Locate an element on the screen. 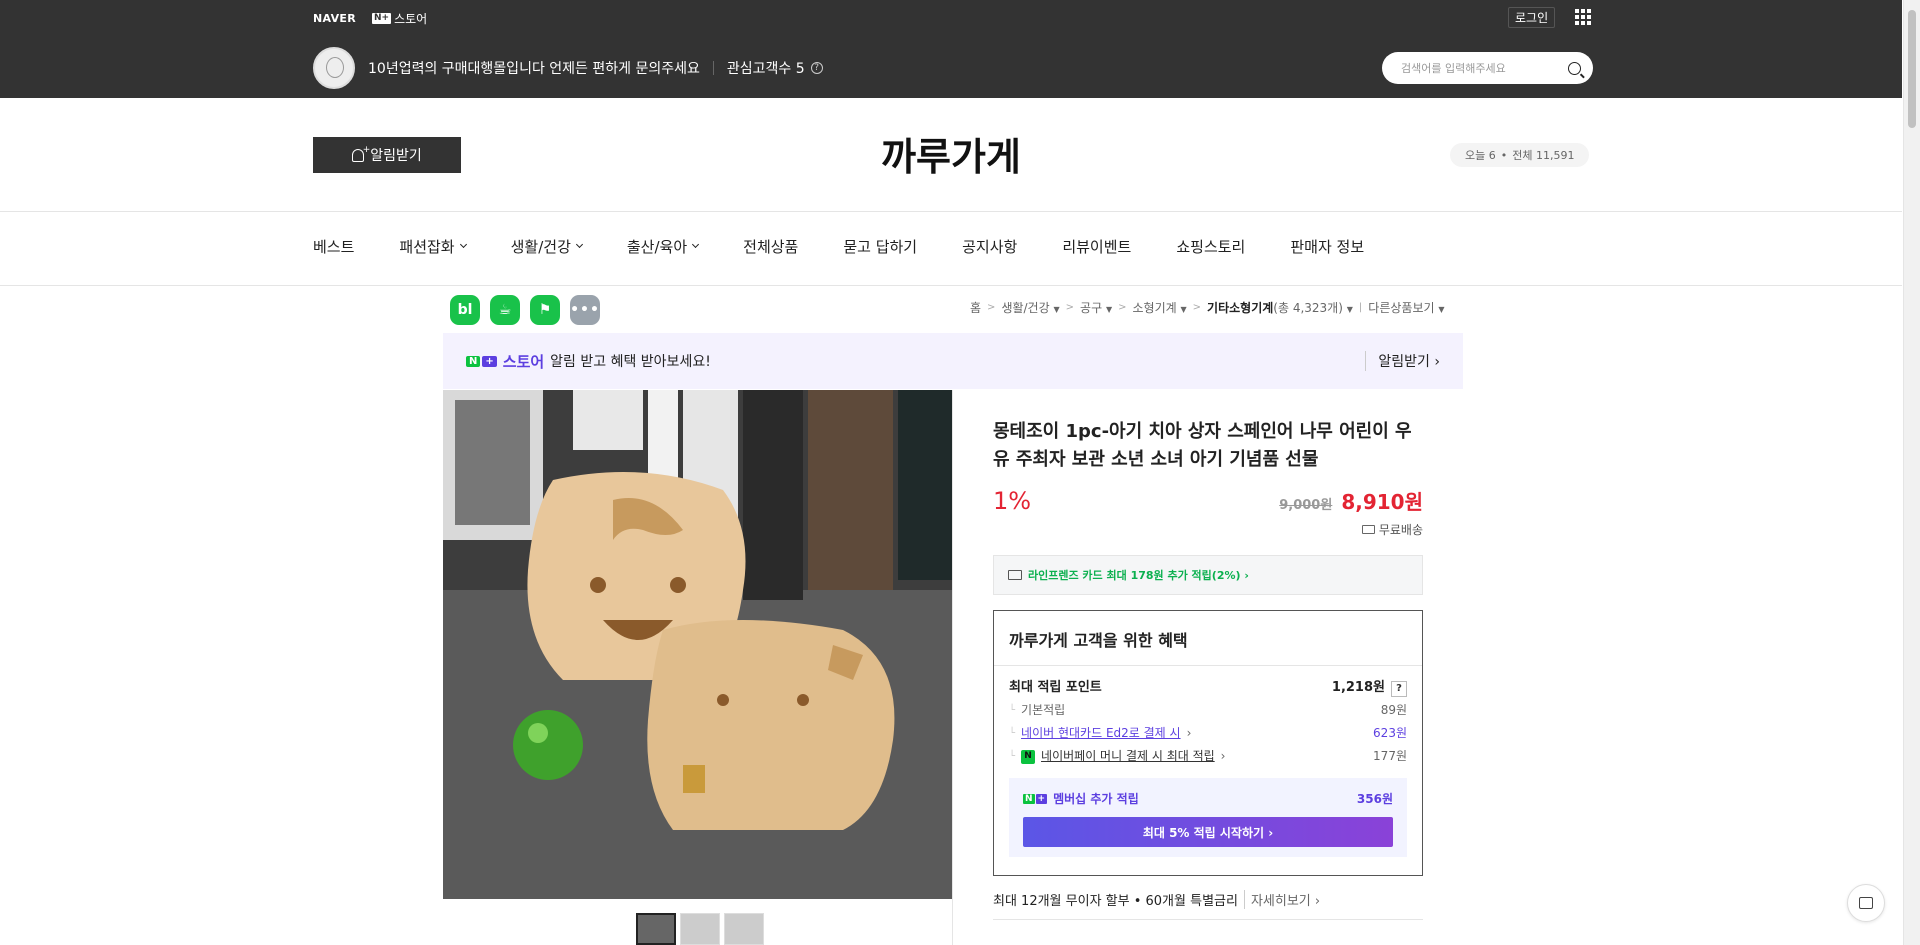  nav-item-best: 베스트 is located at coordinates (333, 246).